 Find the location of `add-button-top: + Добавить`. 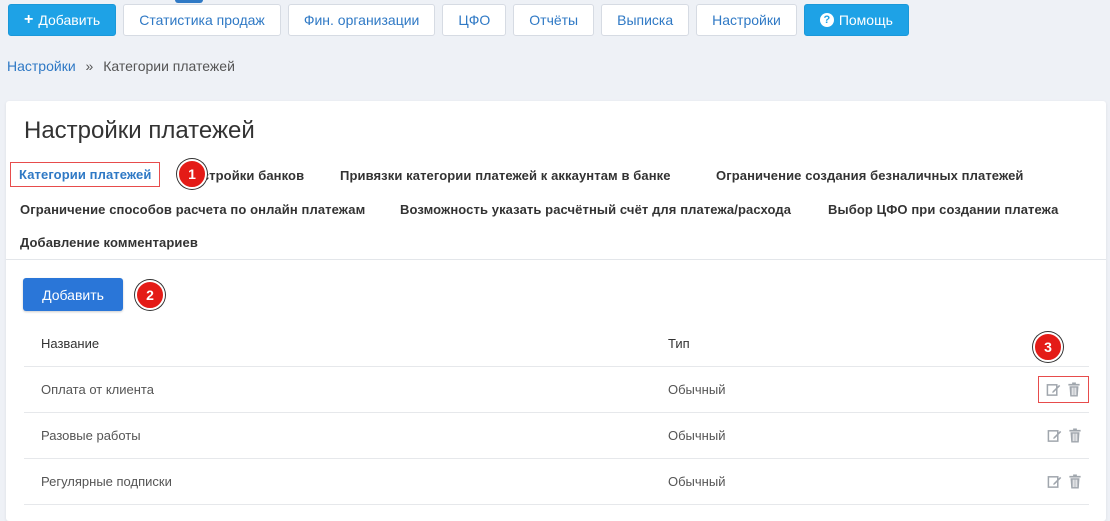

add-button-top: + Добавить is located at coordinates (62, 20).